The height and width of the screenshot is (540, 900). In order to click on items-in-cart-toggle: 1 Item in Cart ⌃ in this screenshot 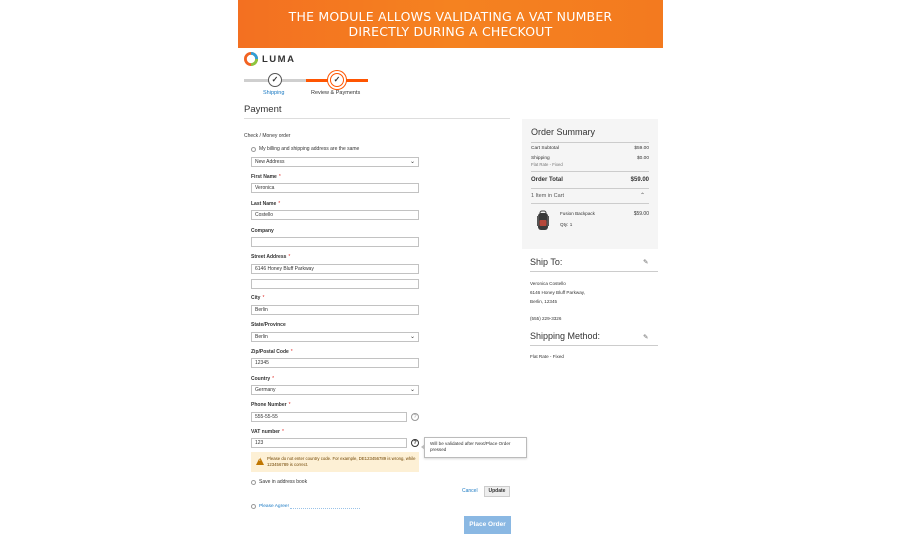, I will do `click(590, 196)`.